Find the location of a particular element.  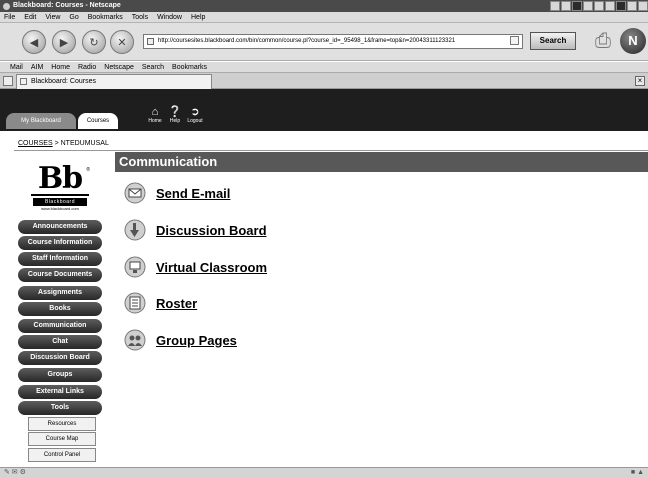

browser-tab-title: Blackboard: Courses is located at coordinates (63, 81).